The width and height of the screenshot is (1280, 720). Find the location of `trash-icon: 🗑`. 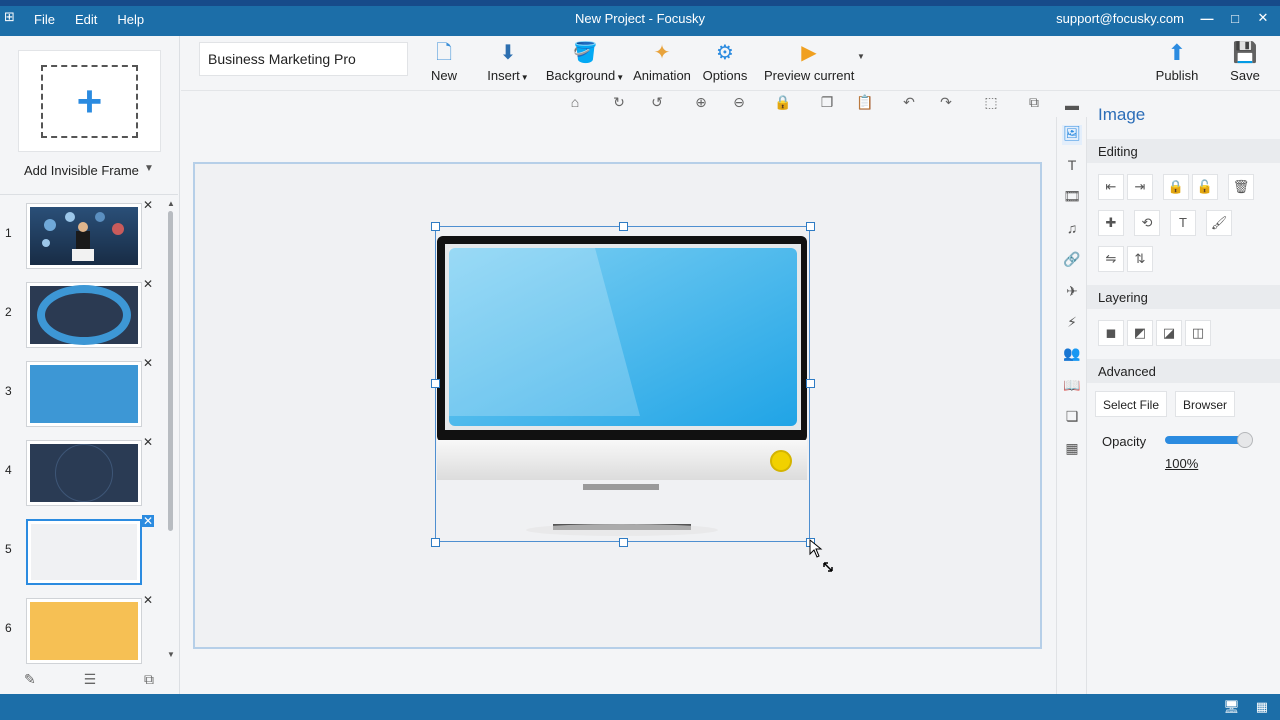

trash-icon: 🗑 is located at coordinates (1241, 187).